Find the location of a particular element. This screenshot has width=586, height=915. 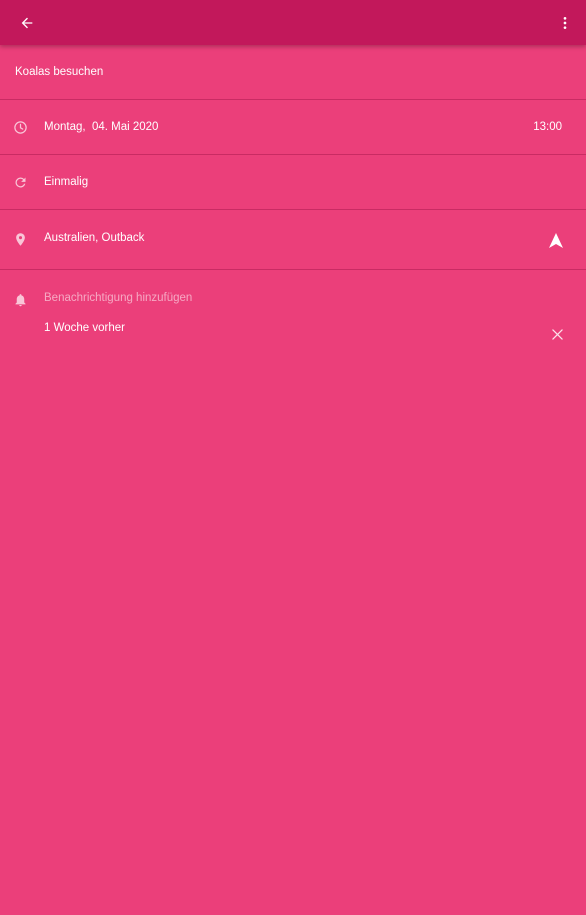

more-vert-icon is located at coordinates (564, 22).